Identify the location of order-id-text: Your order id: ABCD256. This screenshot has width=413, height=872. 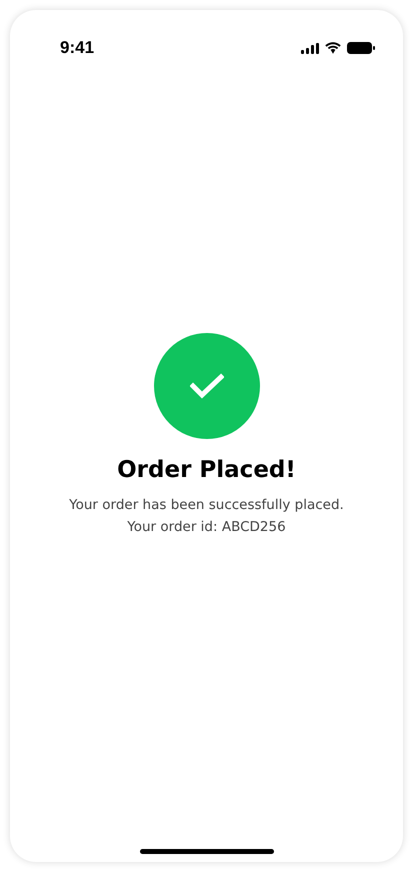
(206, 527).